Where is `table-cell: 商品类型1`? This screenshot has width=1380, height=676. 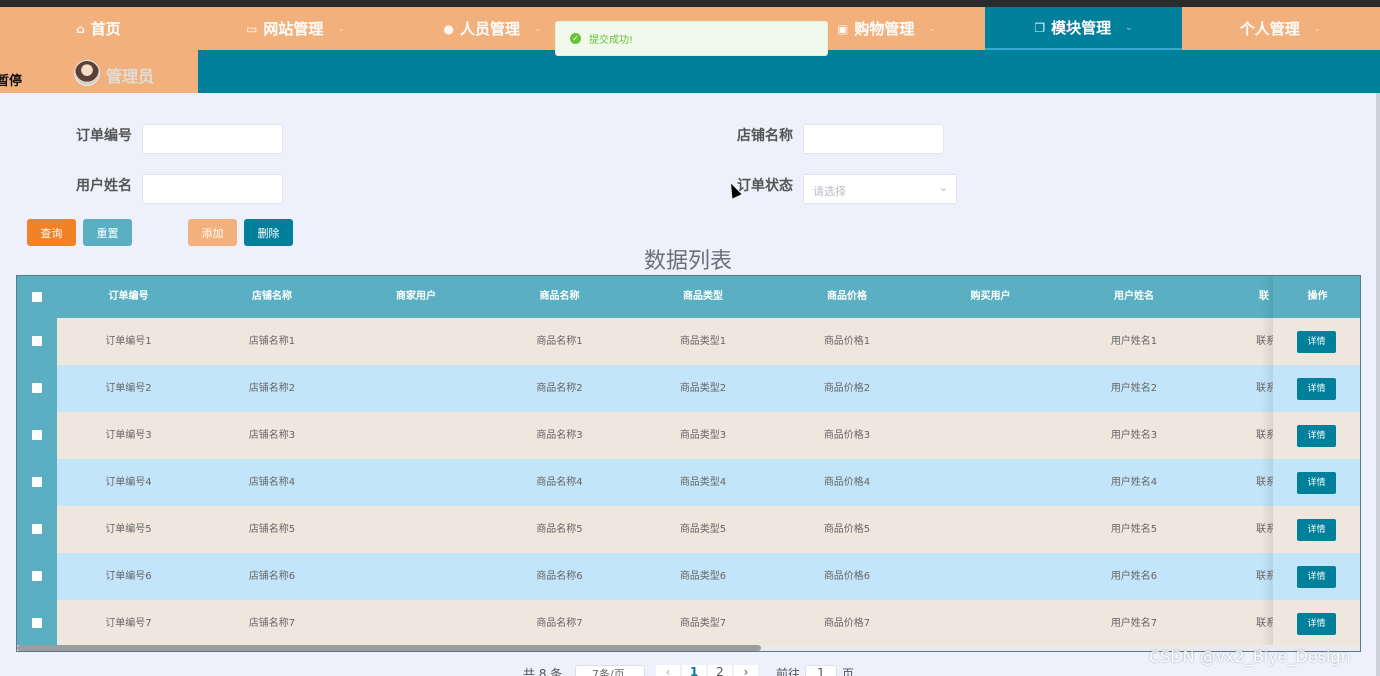
table-cell: 商品类型1 is located at coordinates (703, 341).